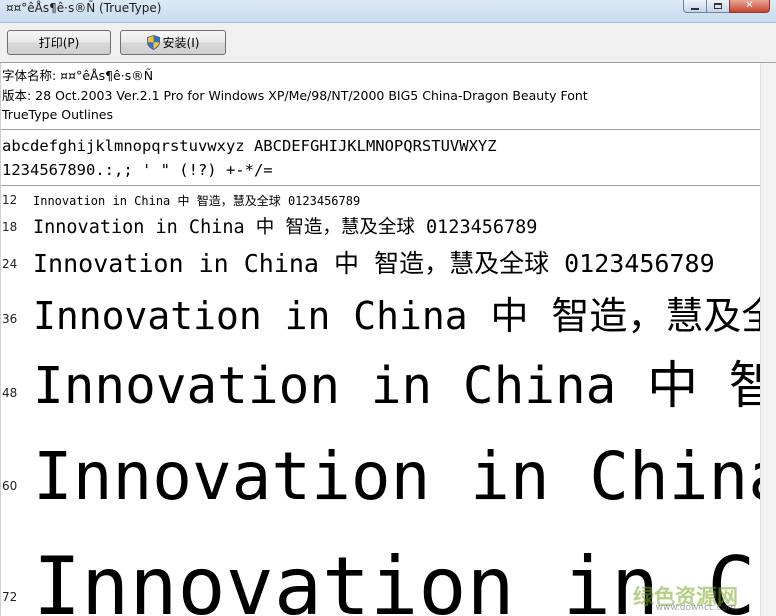  Describe the element at coordinates (388, 43) in the screenshot. I see `toolbar: 打印(P) 安装(I)` at that location.